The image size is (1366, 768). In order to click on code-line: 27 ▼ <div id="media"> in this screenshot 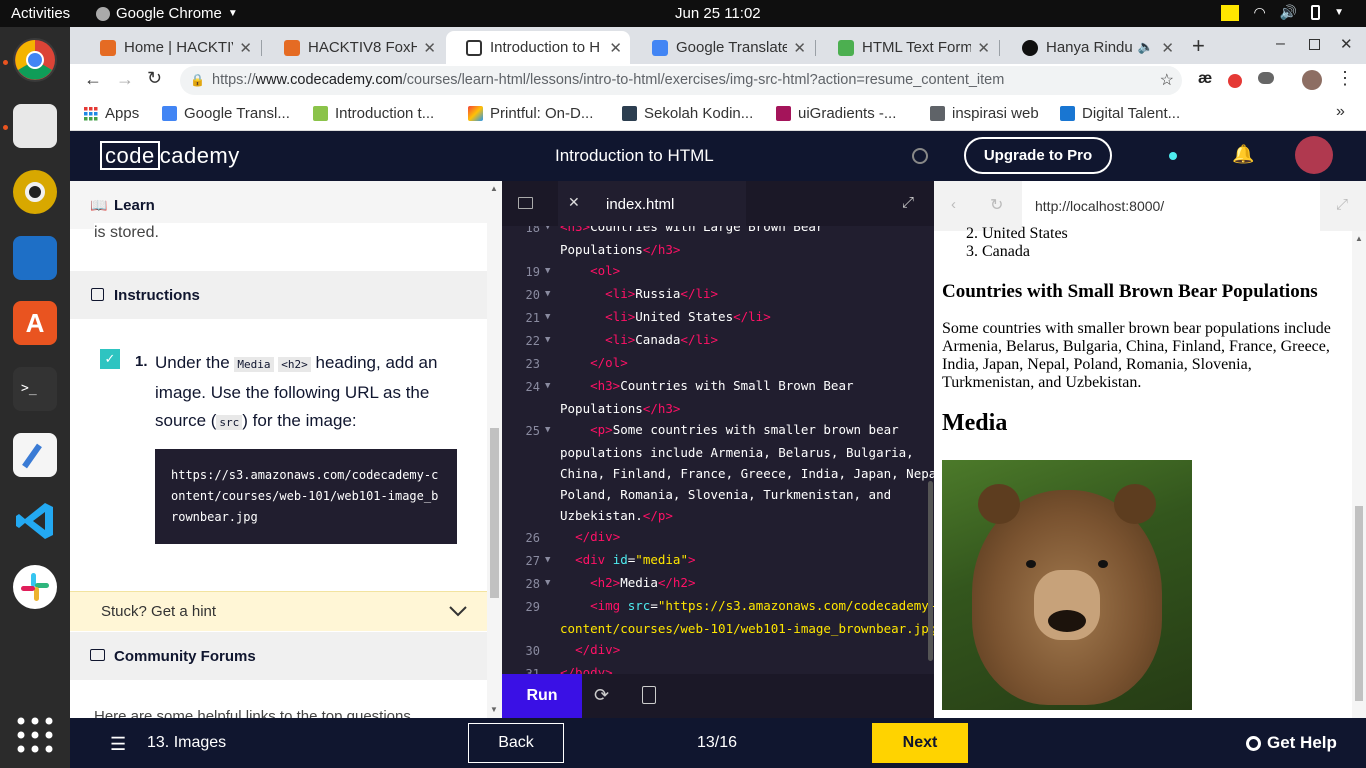, I will do `click(718, 561)`.